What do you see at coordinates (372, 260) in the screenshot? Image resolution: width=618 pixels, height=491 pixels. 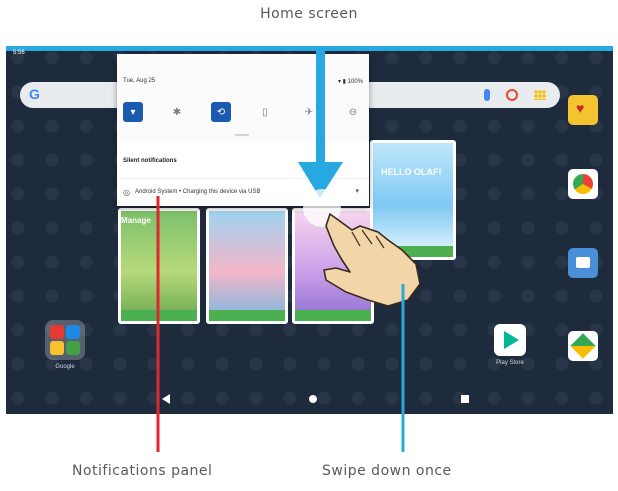 I see `hand-icon` at bounding box center [372, 260].